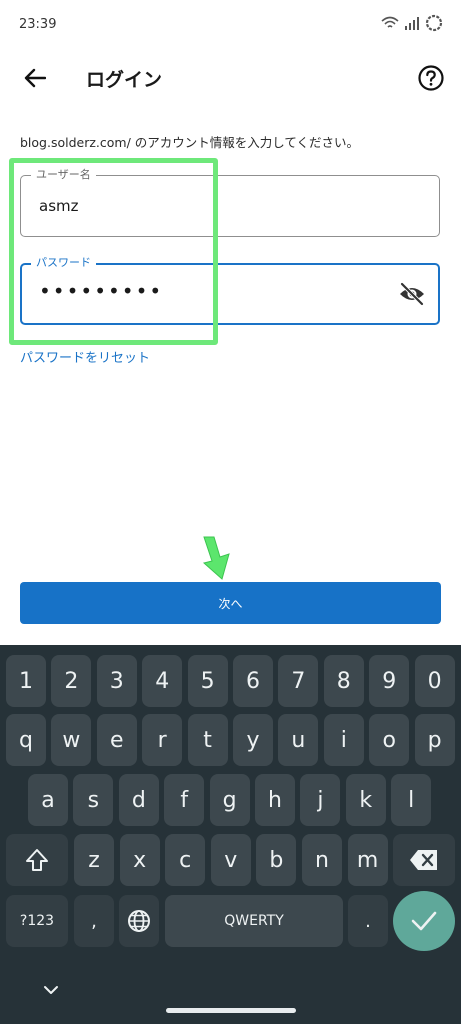 The height and width of the screenshot is (1024, 461). I want to click on key-z: z, so click(94, 860).